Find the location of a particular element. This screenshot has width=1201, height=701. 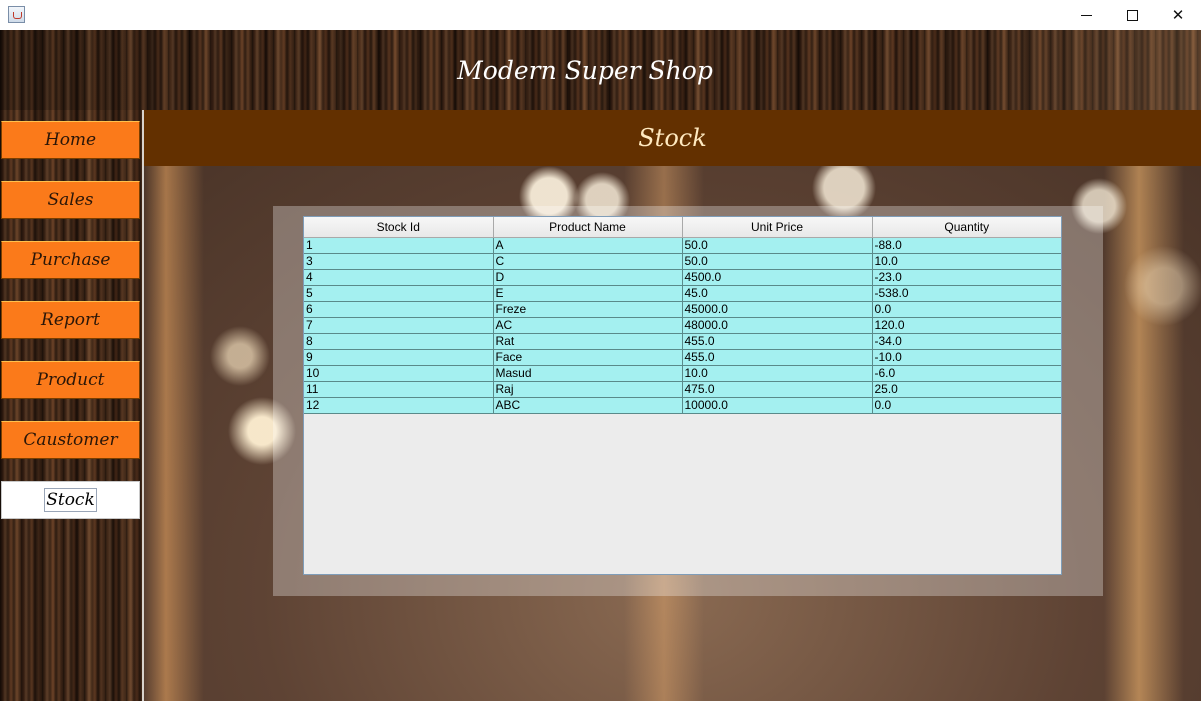

maximize-button is located at coordinates (1132, 15).